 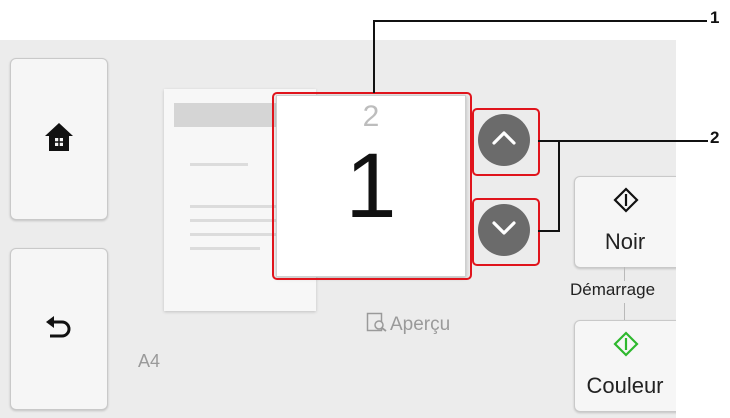 I want to click on start-label: Démarrage, so click(x=613, y=289).